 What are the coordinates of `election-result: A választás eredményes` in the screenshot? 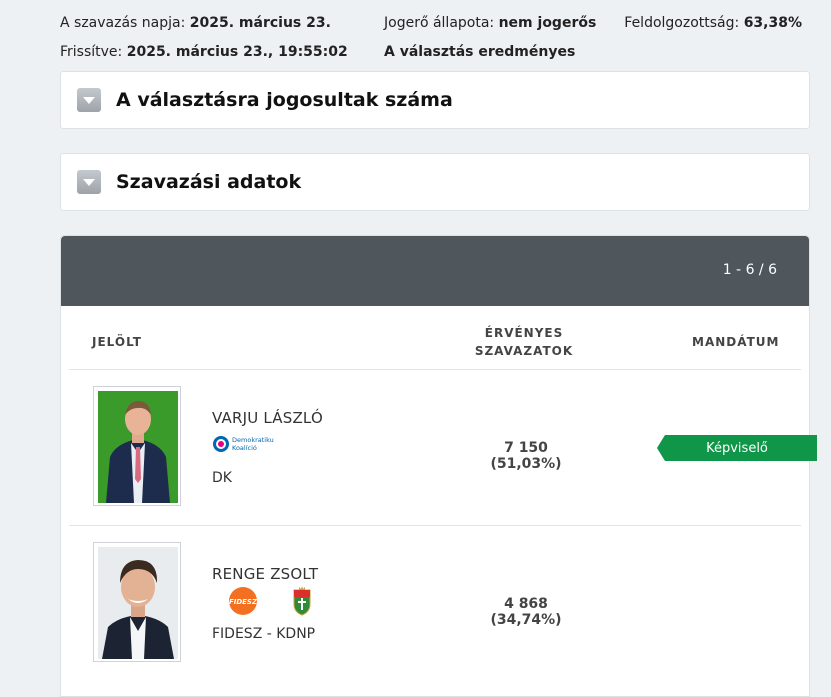 It's located at (479, 52).